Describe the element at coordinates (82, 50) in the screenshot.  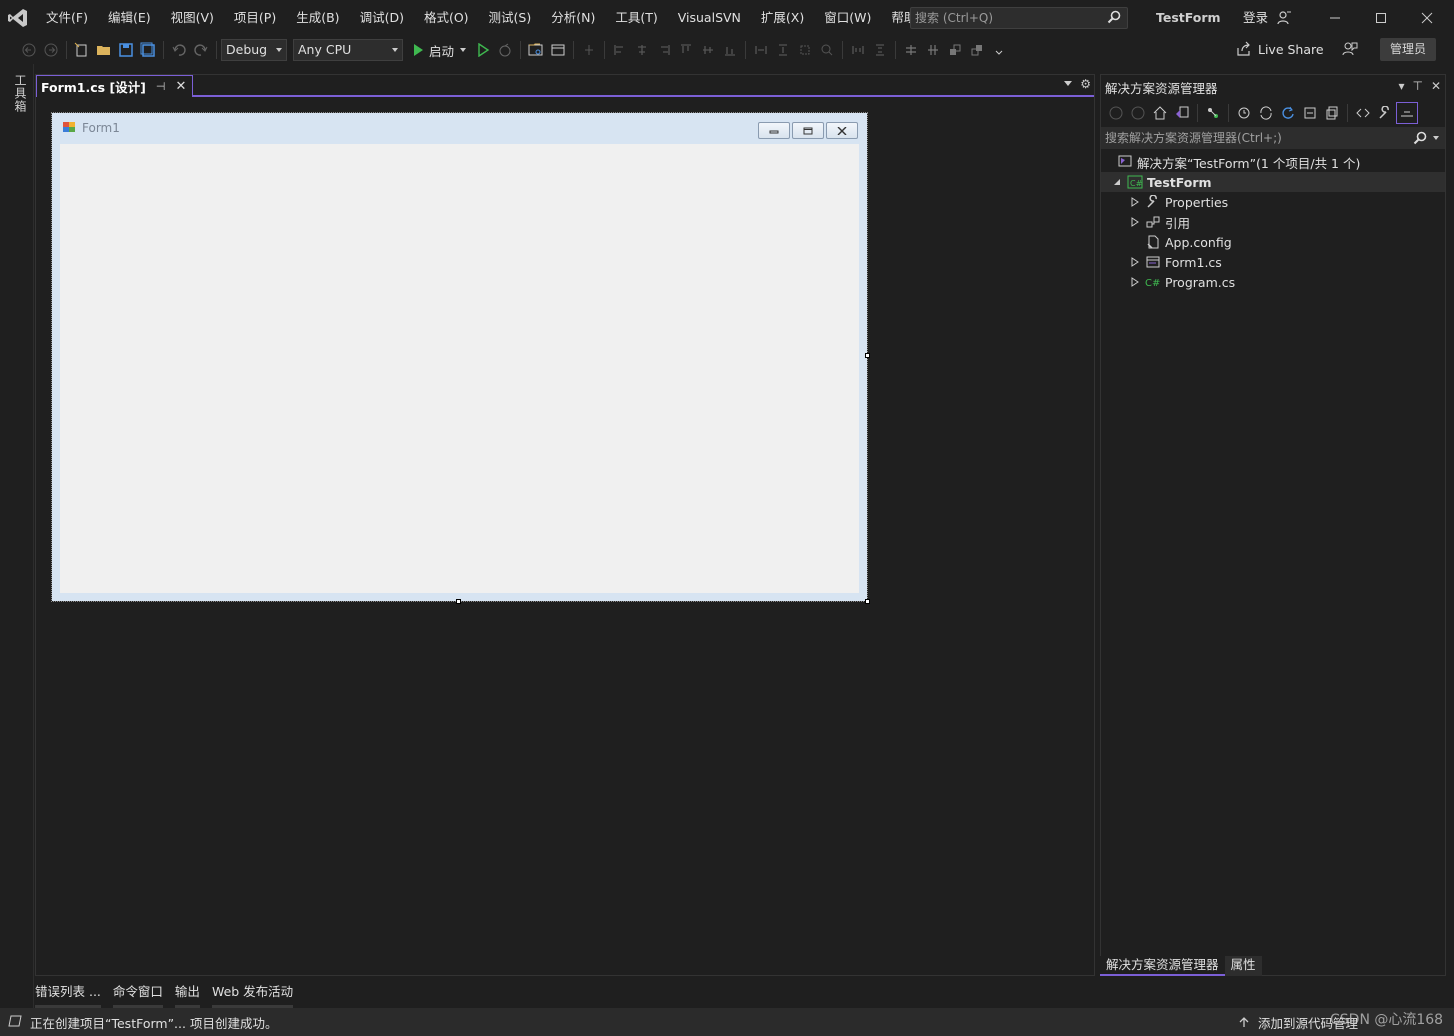
I see `new-project-icon` at that location.